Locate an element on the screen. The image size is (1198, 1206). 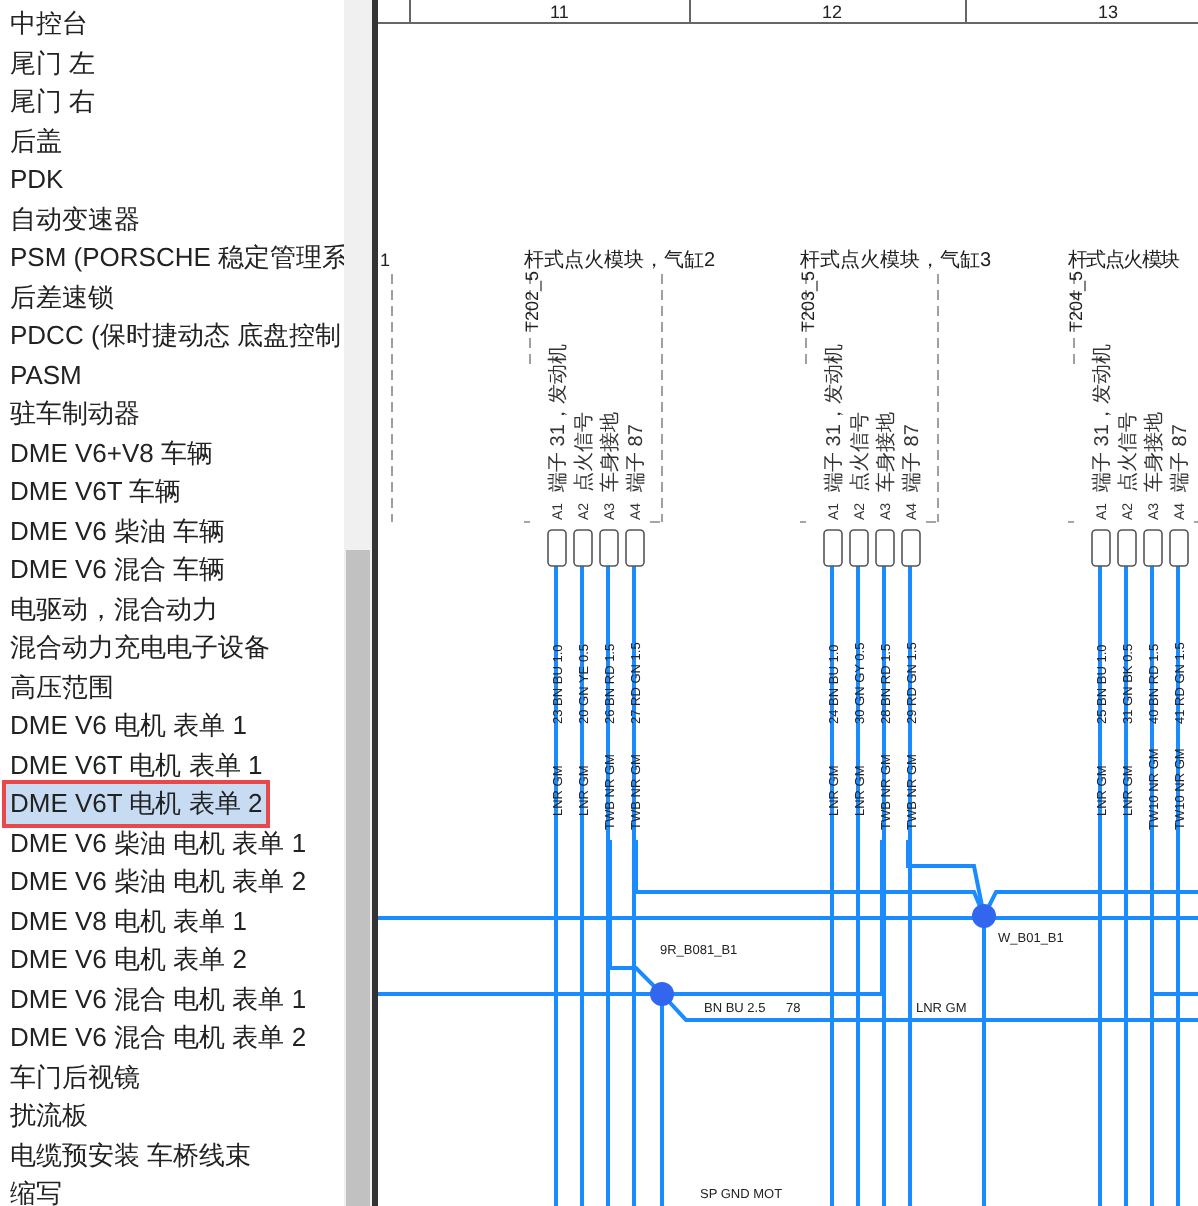
sidebar-item: DME V6 电机 表单 1 is located at coordinates (172, 725).